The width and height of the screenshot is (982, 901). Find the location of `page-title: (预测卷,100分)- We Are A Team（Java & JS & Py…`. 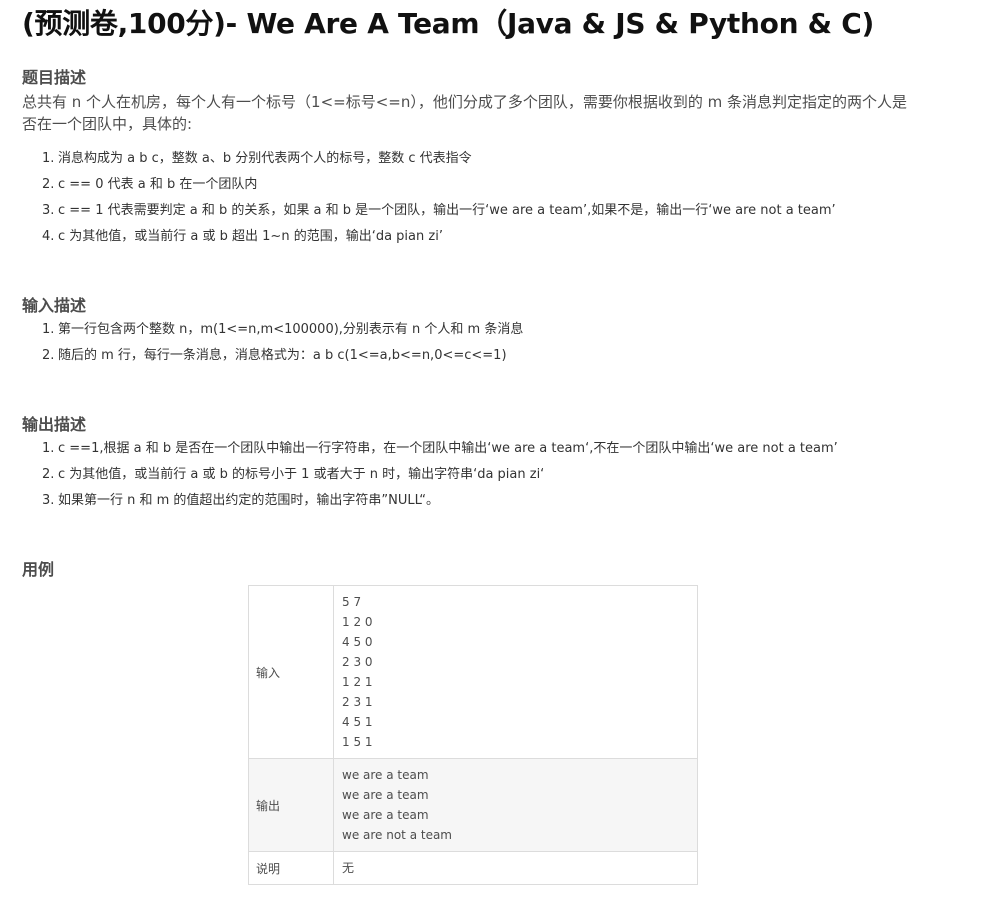

page-title: (预测卷,100分)- We Are A Team（Java & JS & Py… is located at coordinates (448, 23).